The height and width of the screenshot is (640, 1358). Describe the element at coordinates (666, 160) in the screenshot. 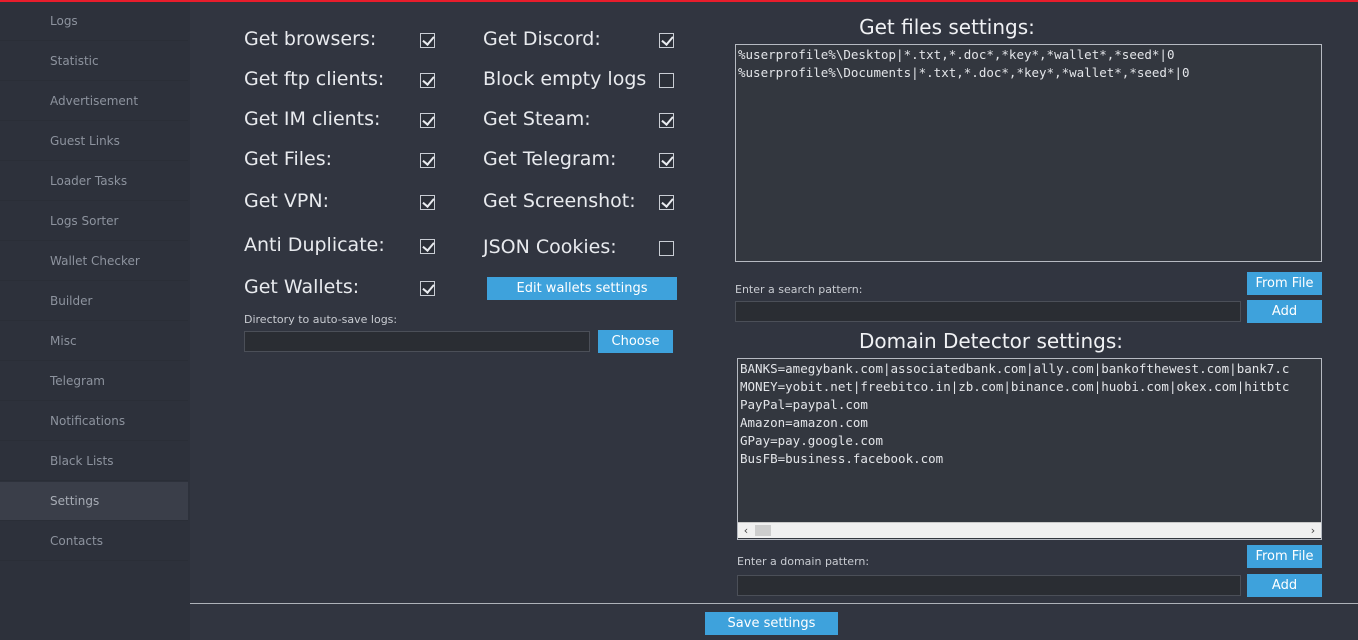

I see `get-telegram-checkbox` at that location.